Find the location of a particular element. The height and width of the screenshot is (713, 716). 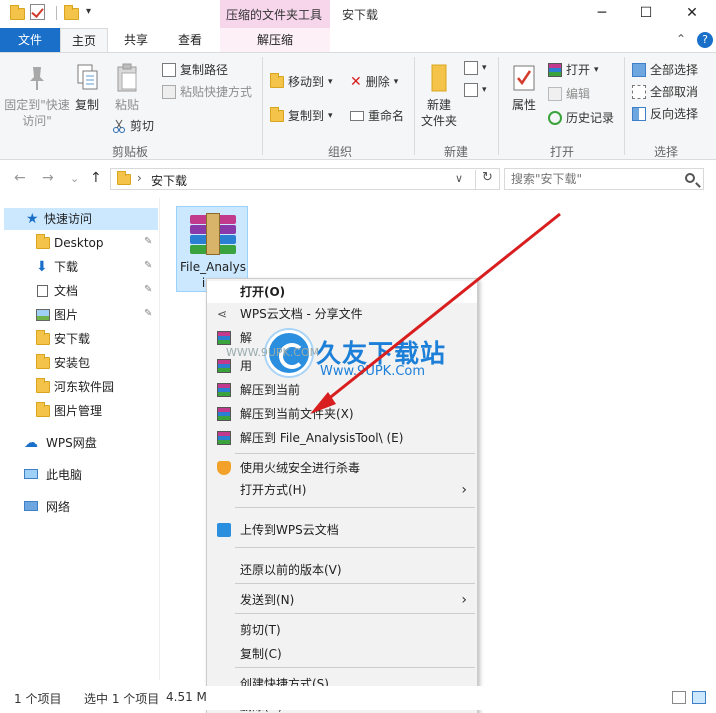

paste-shortcut-label: 粘贴快捷方式 is located at coordinates (216, 92).